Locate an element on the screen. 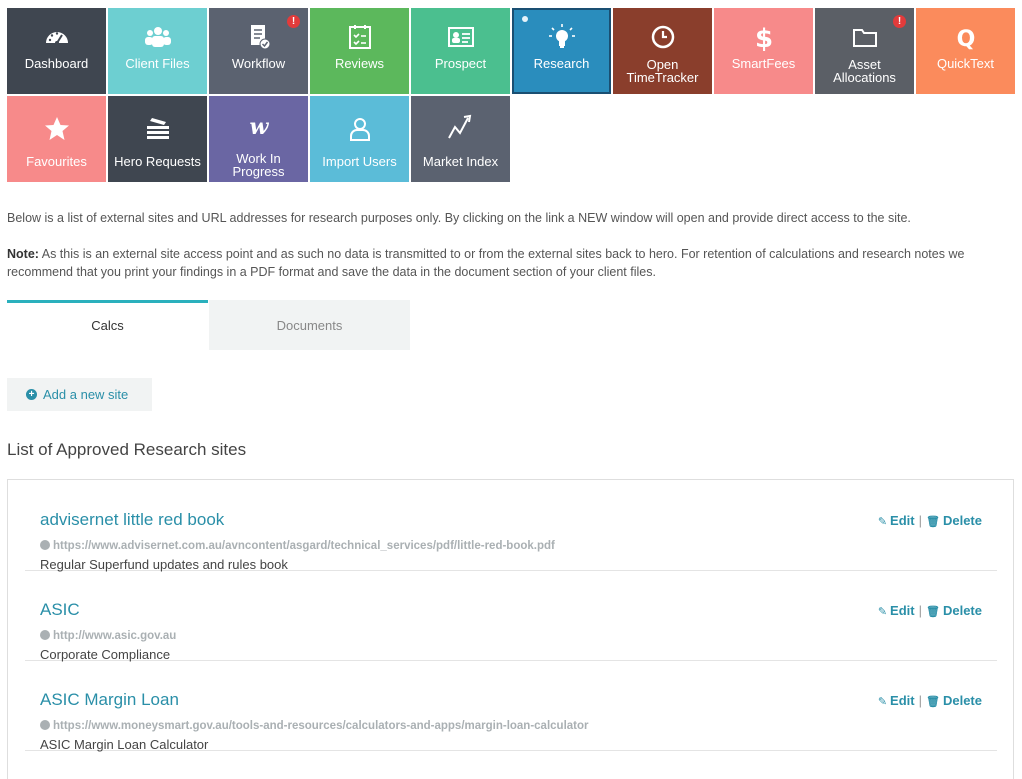 This screenshot has height=779, width=1022. tile-reviews: Reviews is located at coordinates (359, 51).